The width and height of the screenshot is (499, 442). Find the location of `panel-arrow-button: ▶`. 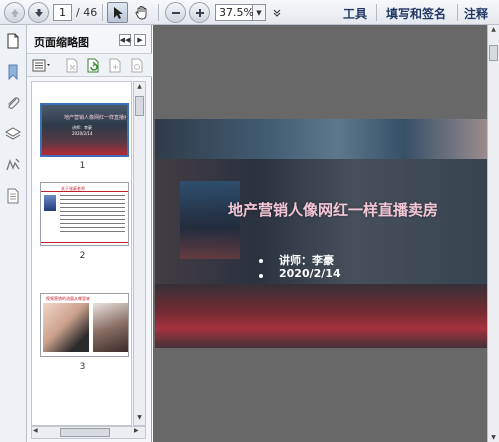

panel-arrow-button: ▶ is located at coordinates (140, 40).